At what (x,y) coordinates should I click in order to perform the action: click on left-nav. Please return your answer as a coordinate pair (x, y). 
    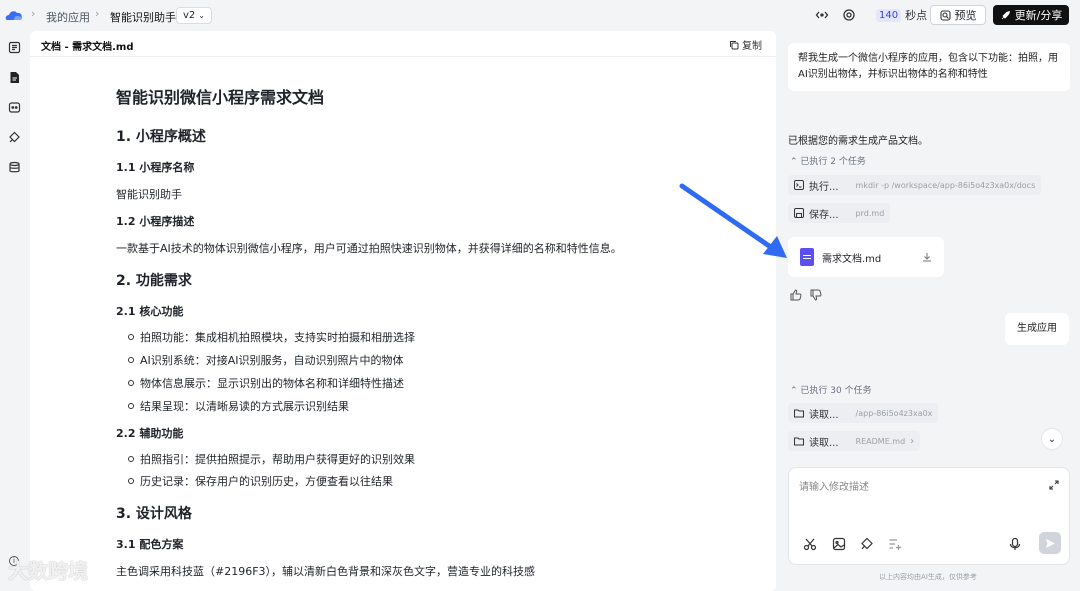
    Looking at the image, I should click on (15, 311).